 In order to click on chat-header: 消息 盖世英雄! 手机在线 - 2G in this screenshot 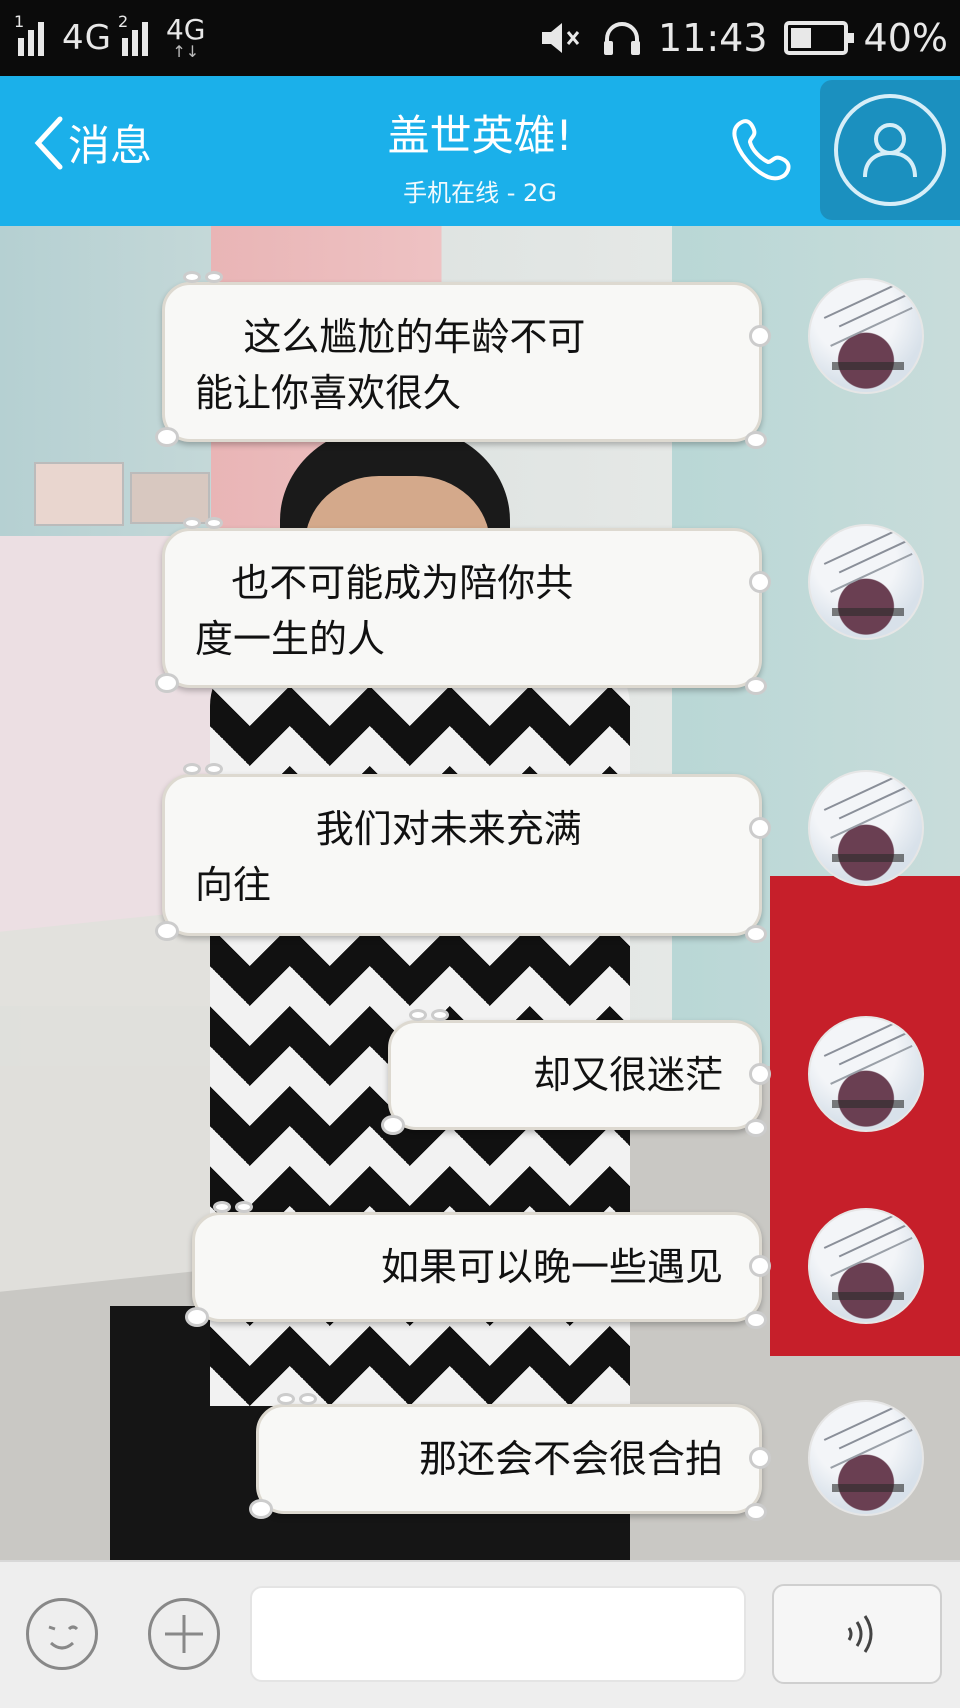, I will do `click(480, 151)`.